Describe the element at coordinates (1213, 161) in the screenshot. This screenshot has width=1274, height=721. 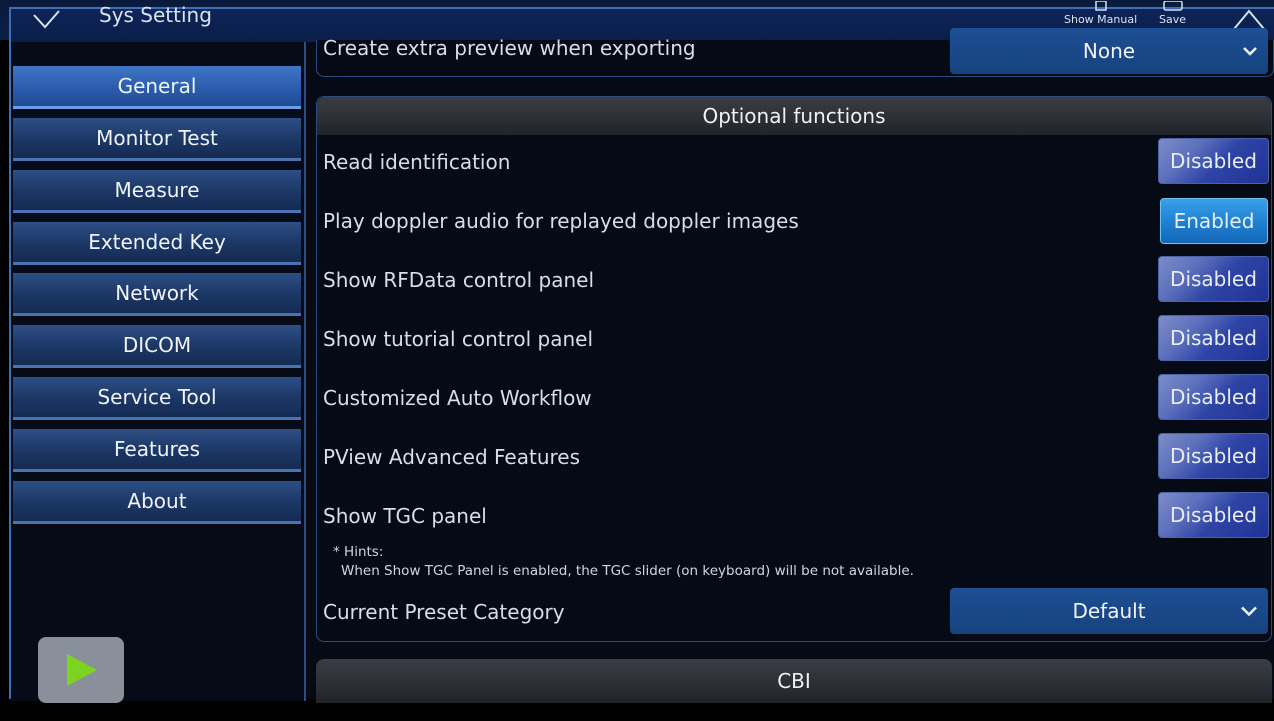
I see `read-identification-toggle: Disabled` at that location.